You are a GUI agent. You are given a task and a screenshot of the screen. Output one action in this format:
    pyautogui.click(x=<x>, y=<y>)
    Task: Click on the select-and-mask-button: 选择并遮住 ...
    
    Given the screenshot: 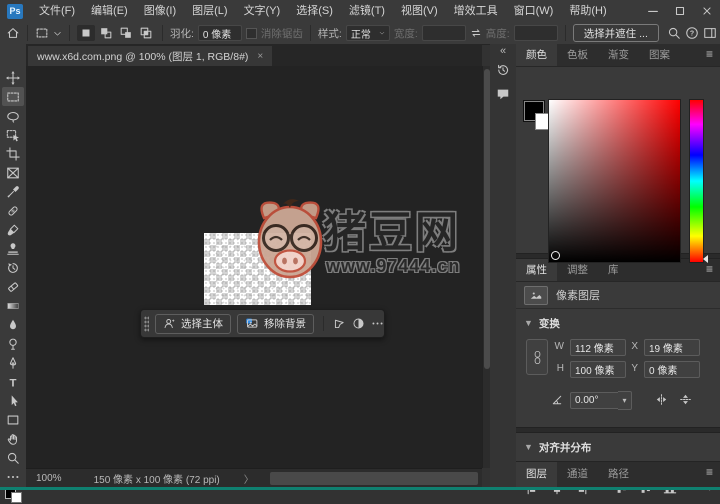 What is the action you would take?
    pyautogui.click(x=615, y=33)
    